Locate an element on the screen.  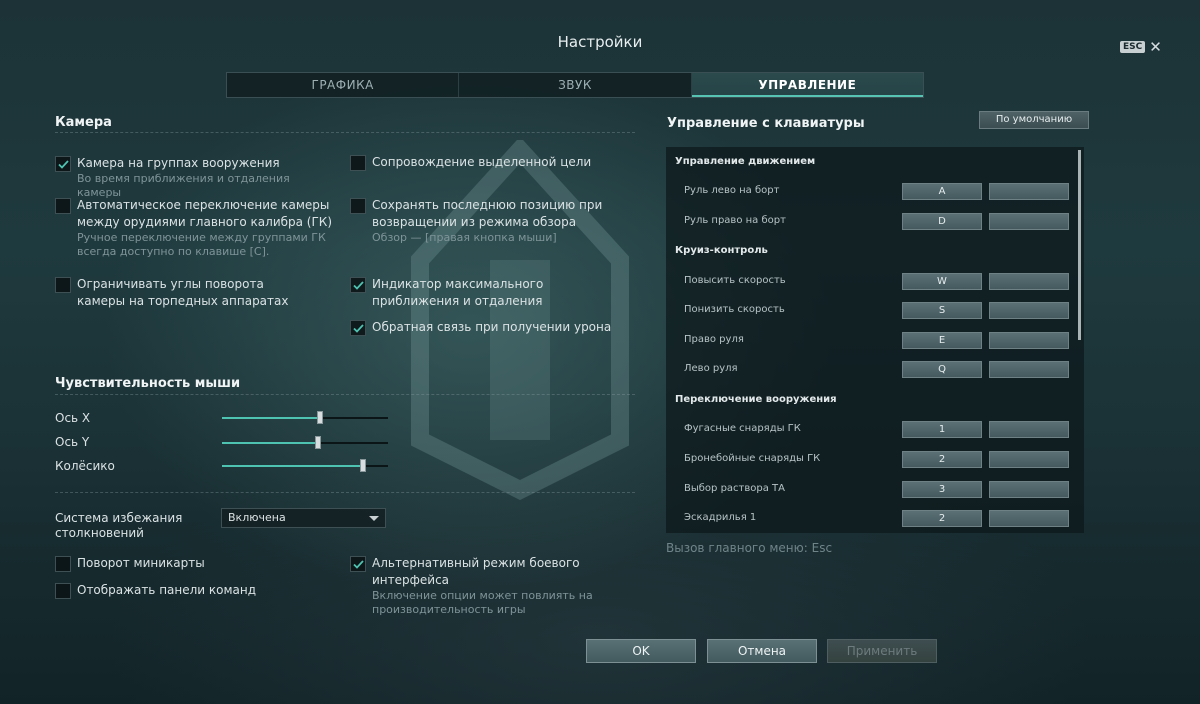
tab-graphics: ГРАФИКА is located at coordinates (343, 85).